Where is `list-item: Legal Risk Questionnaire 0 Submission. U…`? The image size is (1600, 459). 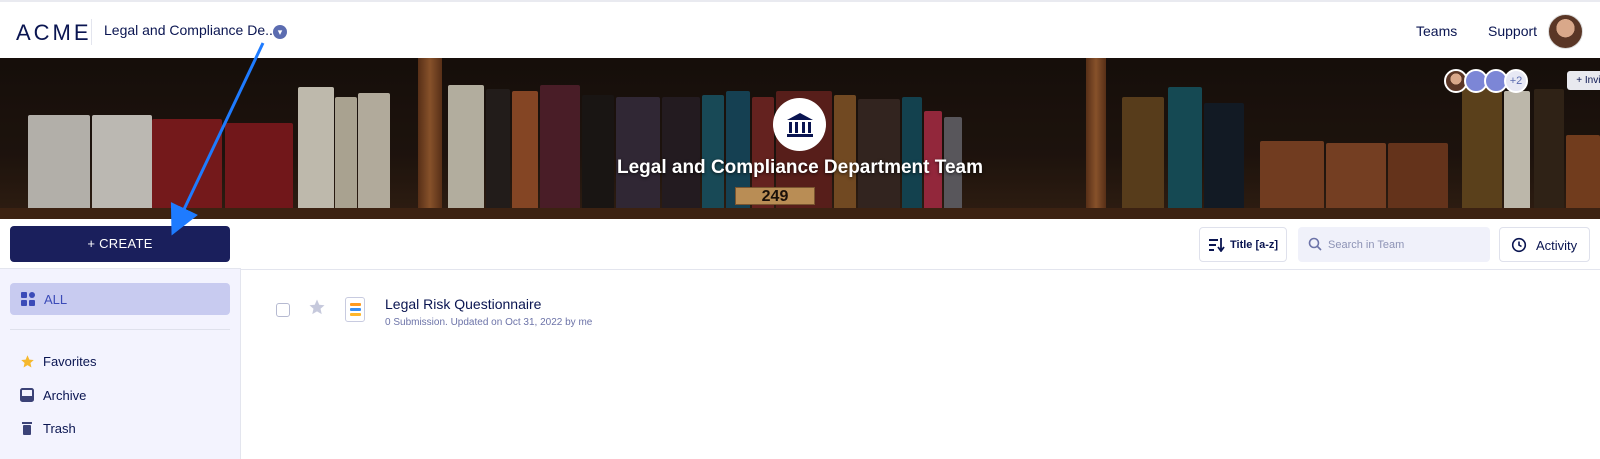 list-item: Legal Risk Questionnaire 0 Submission. U… is located at coordinates (920, 310).